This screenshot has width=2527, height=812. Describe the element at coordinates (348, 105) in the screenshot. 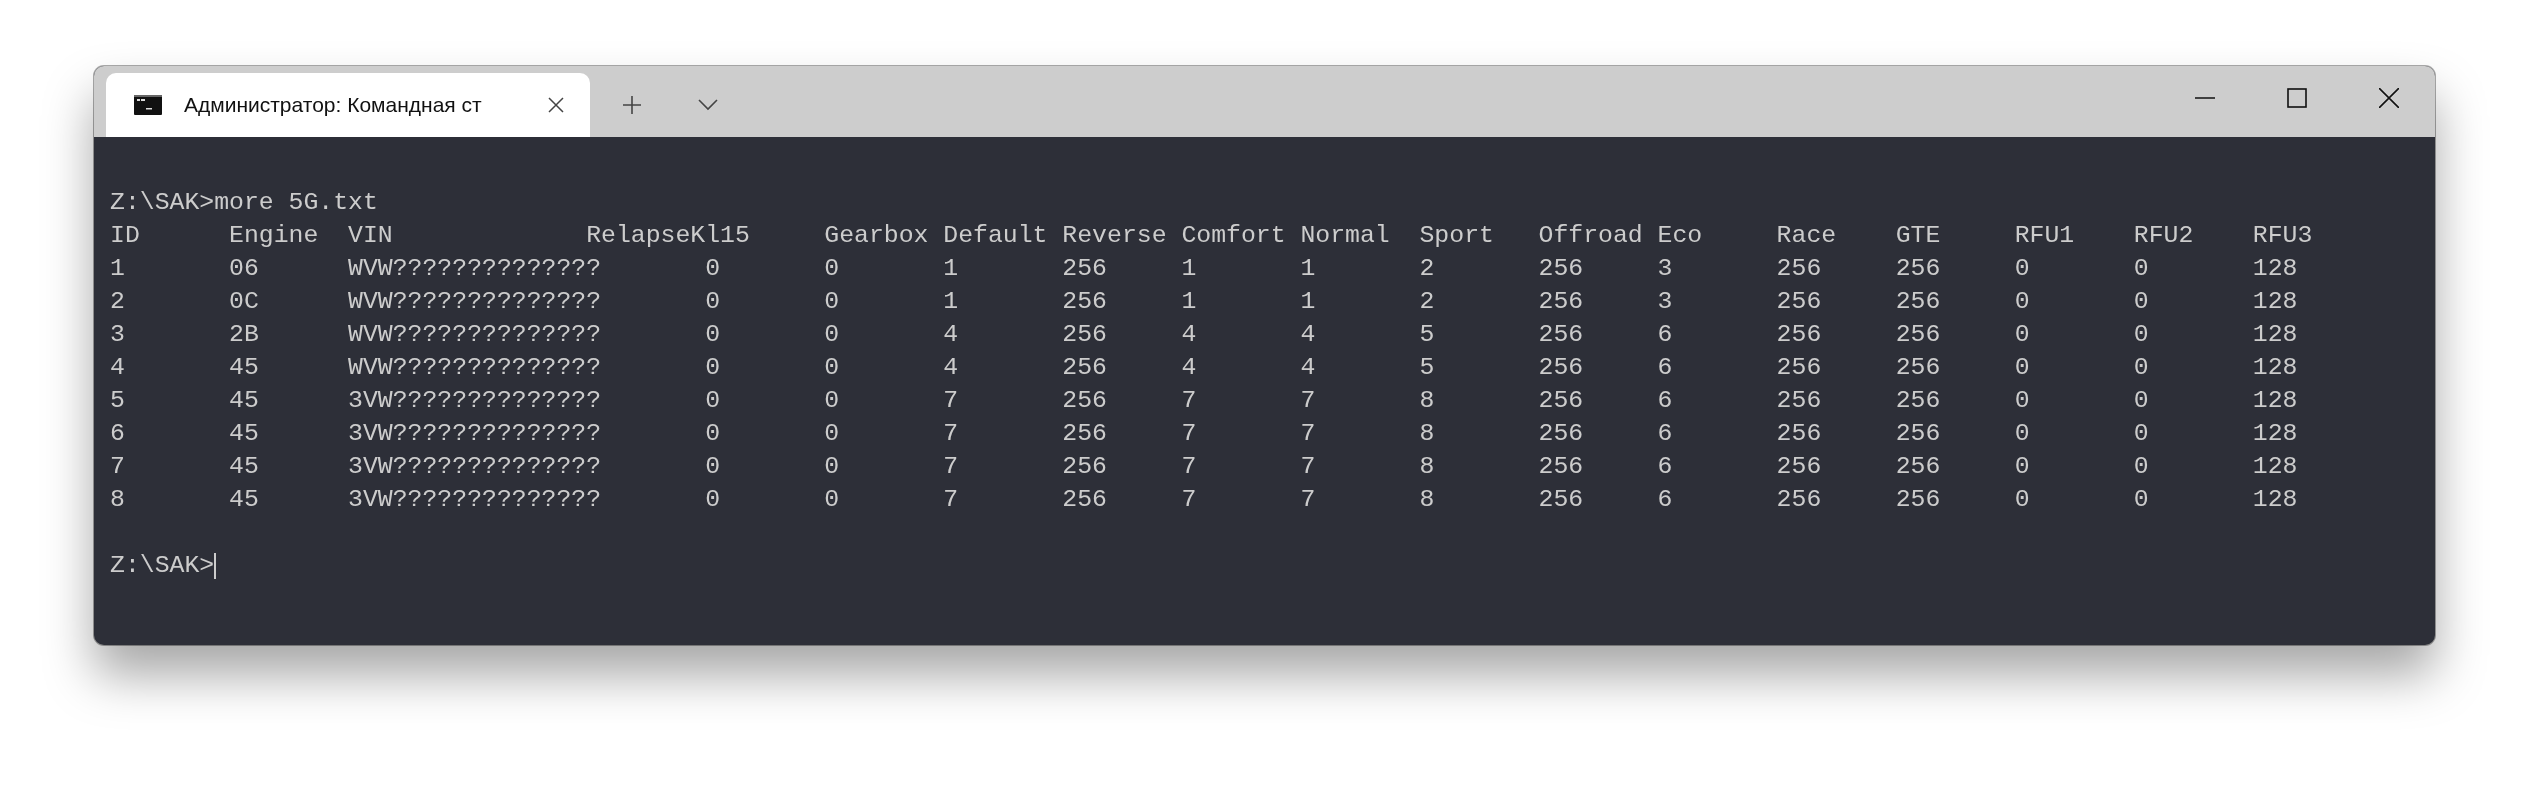

I see `tab: Администратор: Командная ст` at that location.